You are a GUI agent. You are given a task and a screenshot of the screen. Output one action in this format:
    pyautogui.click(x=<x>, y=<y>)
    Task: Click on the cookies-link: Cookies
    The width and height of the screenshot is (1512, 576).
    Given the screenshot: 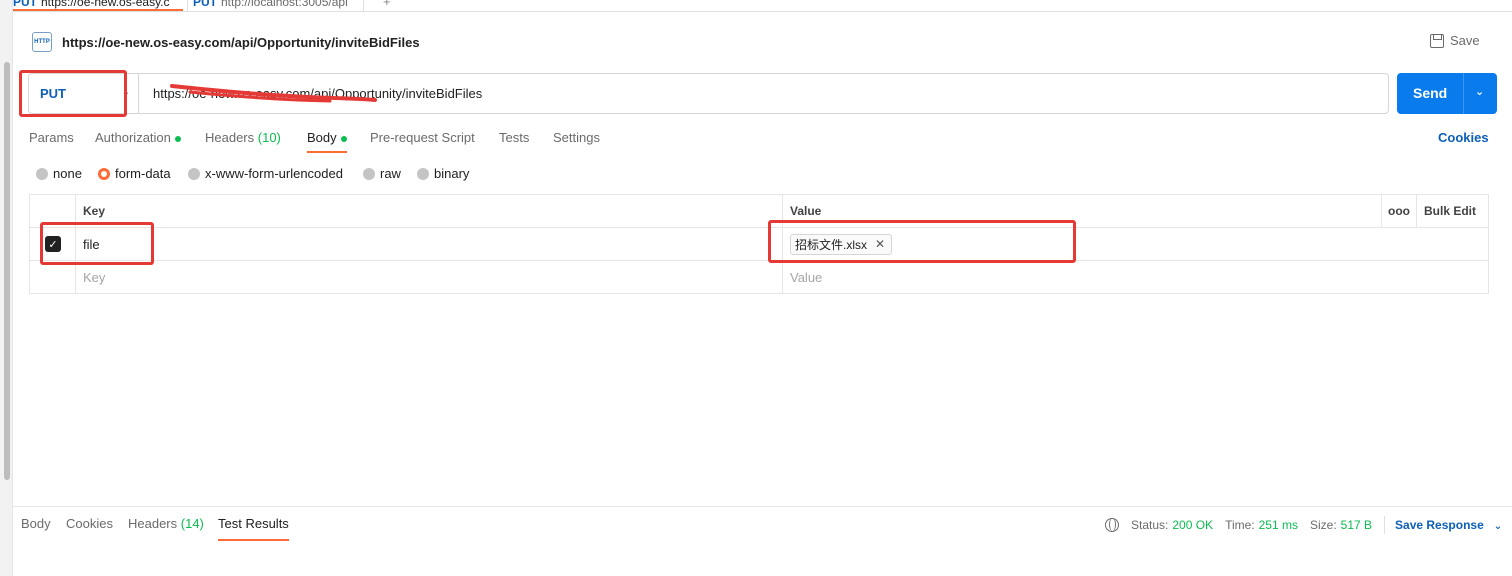 What is the action you would take?
    pyautogui.click(x=1463, y=137)
    